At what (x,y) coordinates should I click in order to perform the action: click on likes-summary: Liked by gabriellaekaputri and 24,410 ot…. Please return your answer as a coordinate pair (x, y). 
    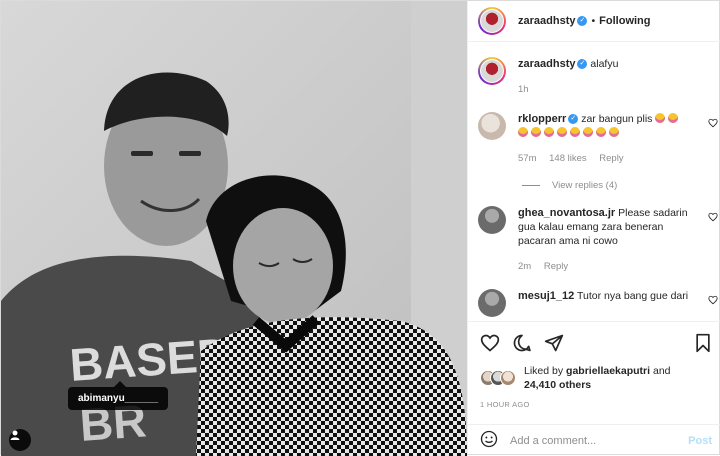
    Looking at the image, I should click on (596, 378).